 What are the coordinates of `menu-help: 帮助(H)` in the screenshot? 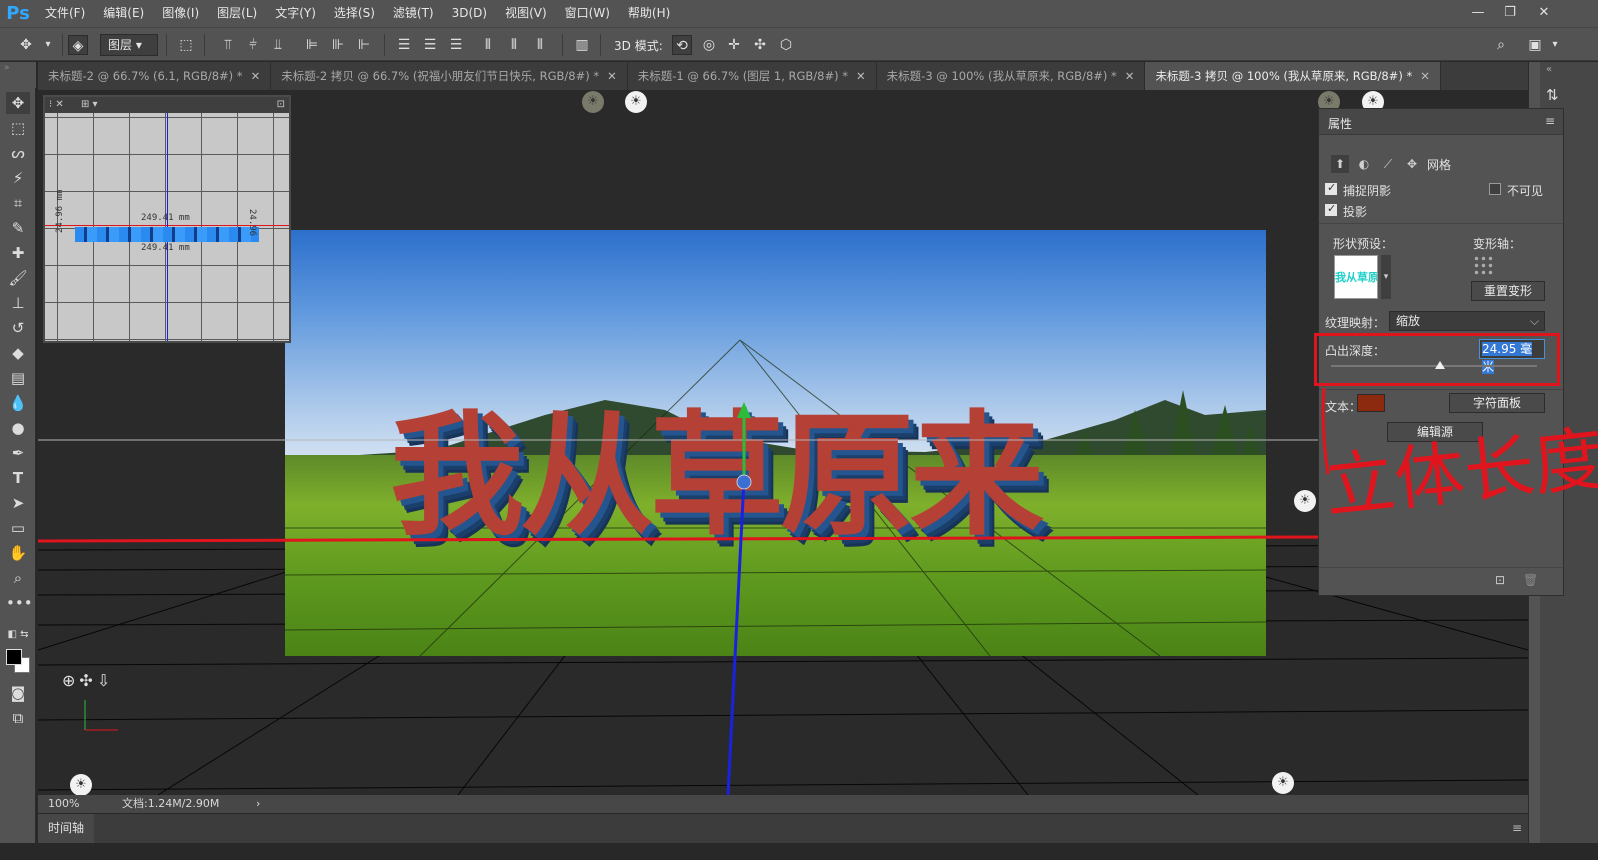 It's located at (649, 13).